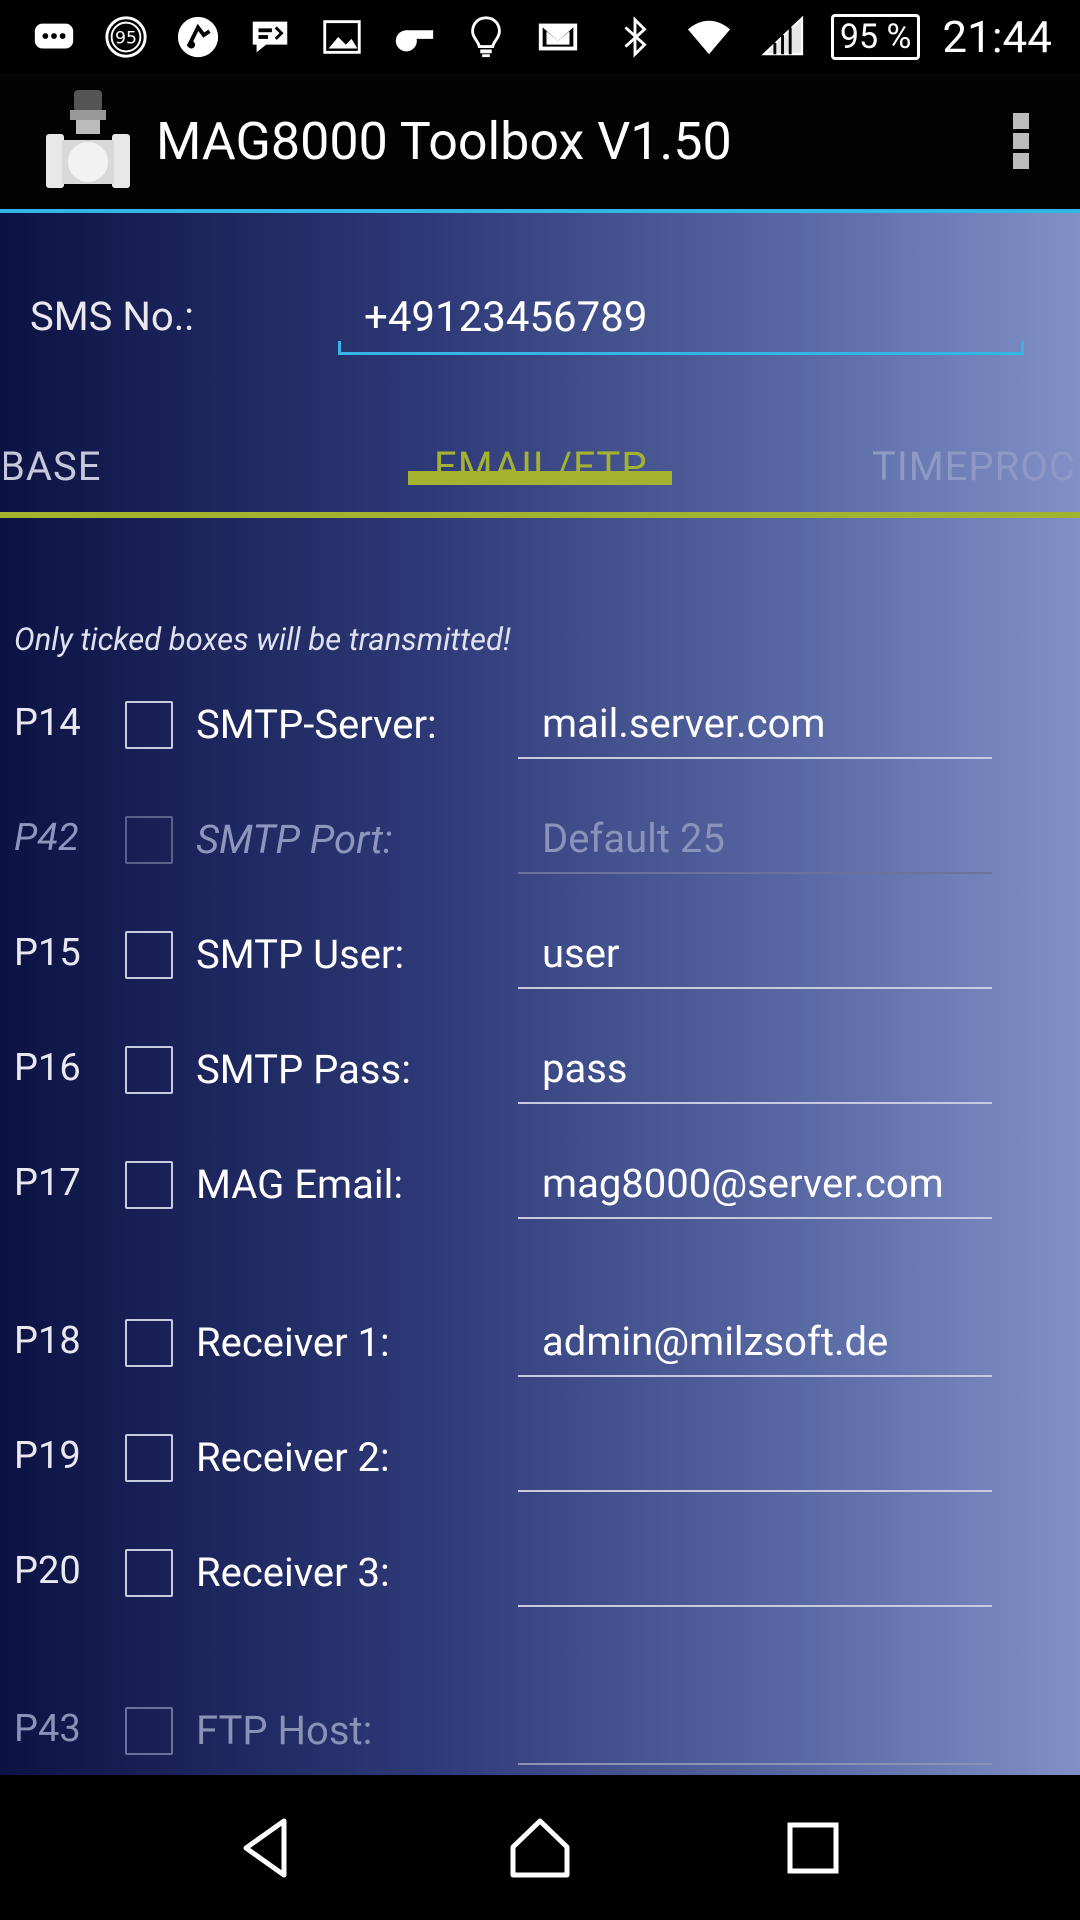 This screenshot has height=1920, width=1080. Describe the element at coordinates (755, 1572) in the screenshot. I see `receiver-3-input` at that location.